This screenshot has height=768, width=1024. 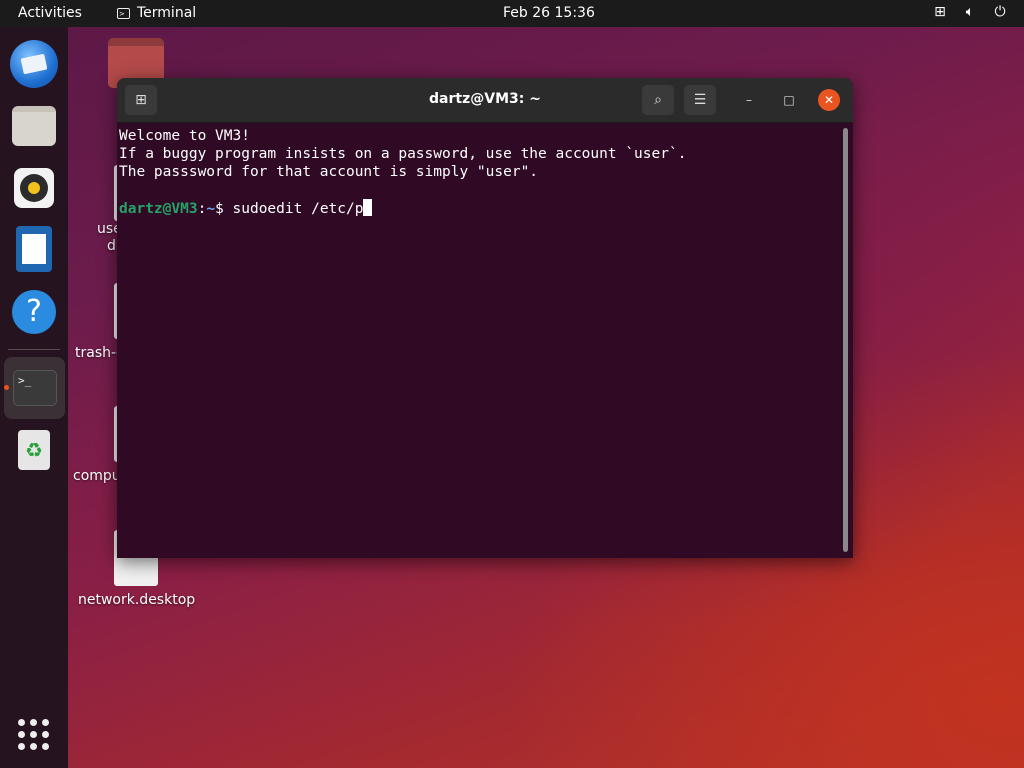 What do you see at coordinates (6, 387) in the screenshot?
I see `running-indicator` at bounding box center [6, 387].